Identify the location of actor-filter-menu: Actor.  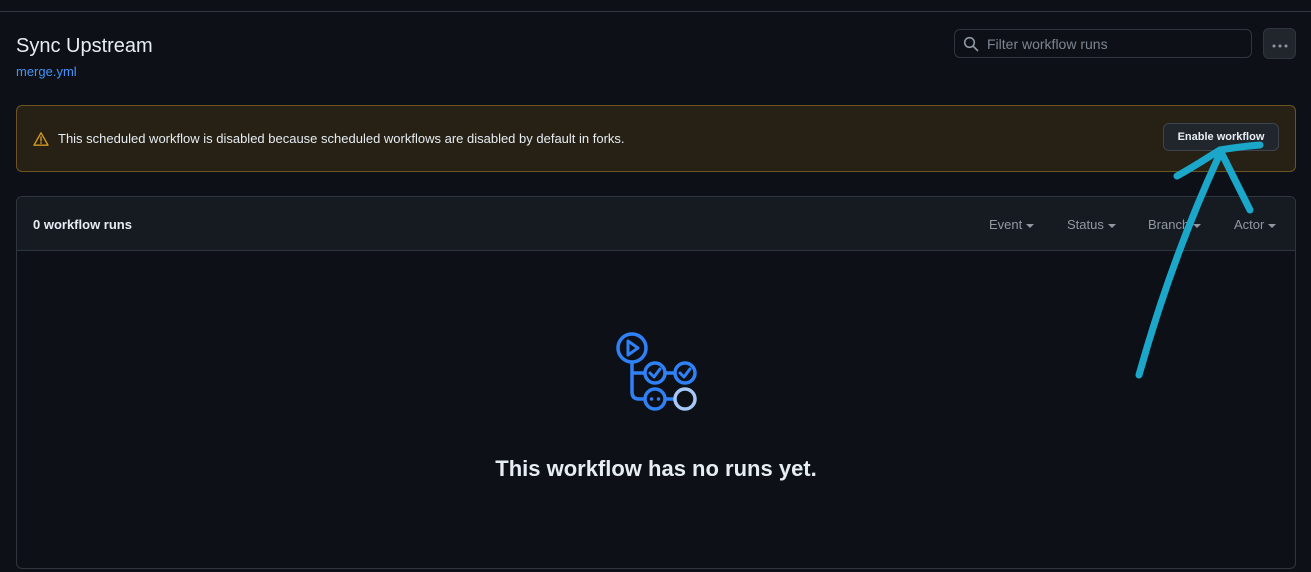
(1255, 224).